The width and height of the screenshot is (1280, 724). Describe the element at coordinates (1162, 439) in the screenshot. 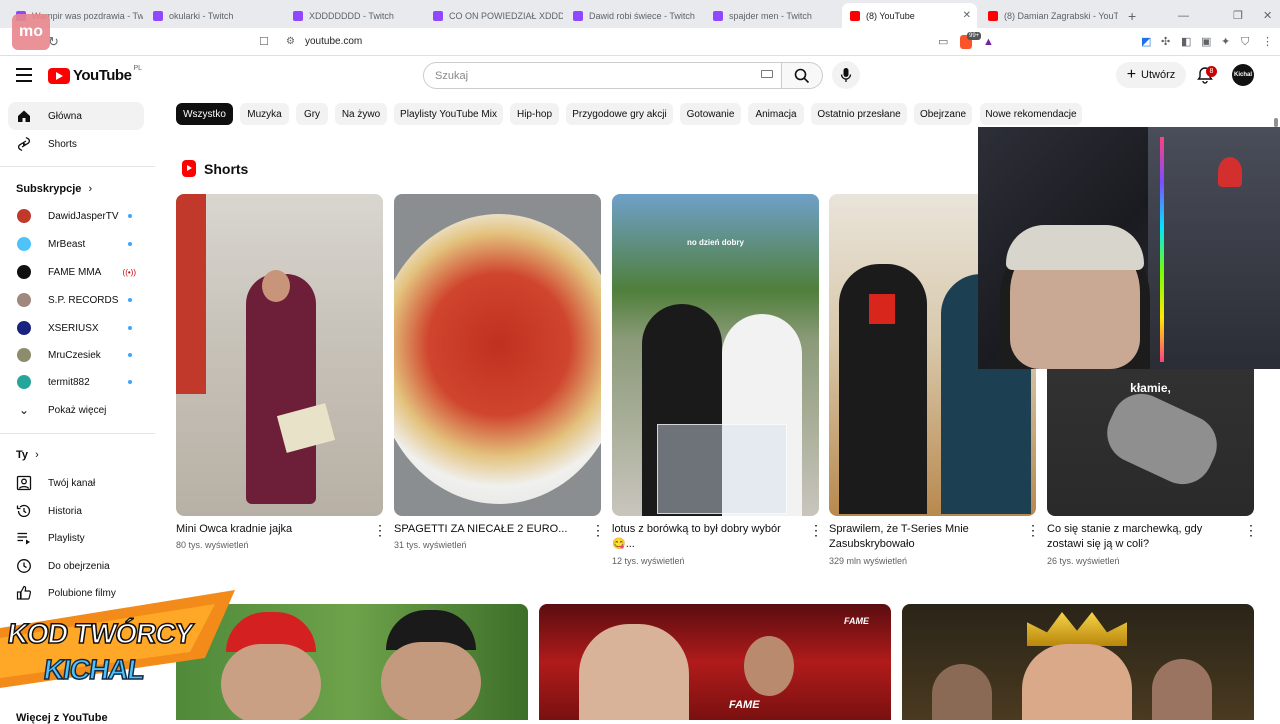

I see `carrot-hand-shape` at that location.